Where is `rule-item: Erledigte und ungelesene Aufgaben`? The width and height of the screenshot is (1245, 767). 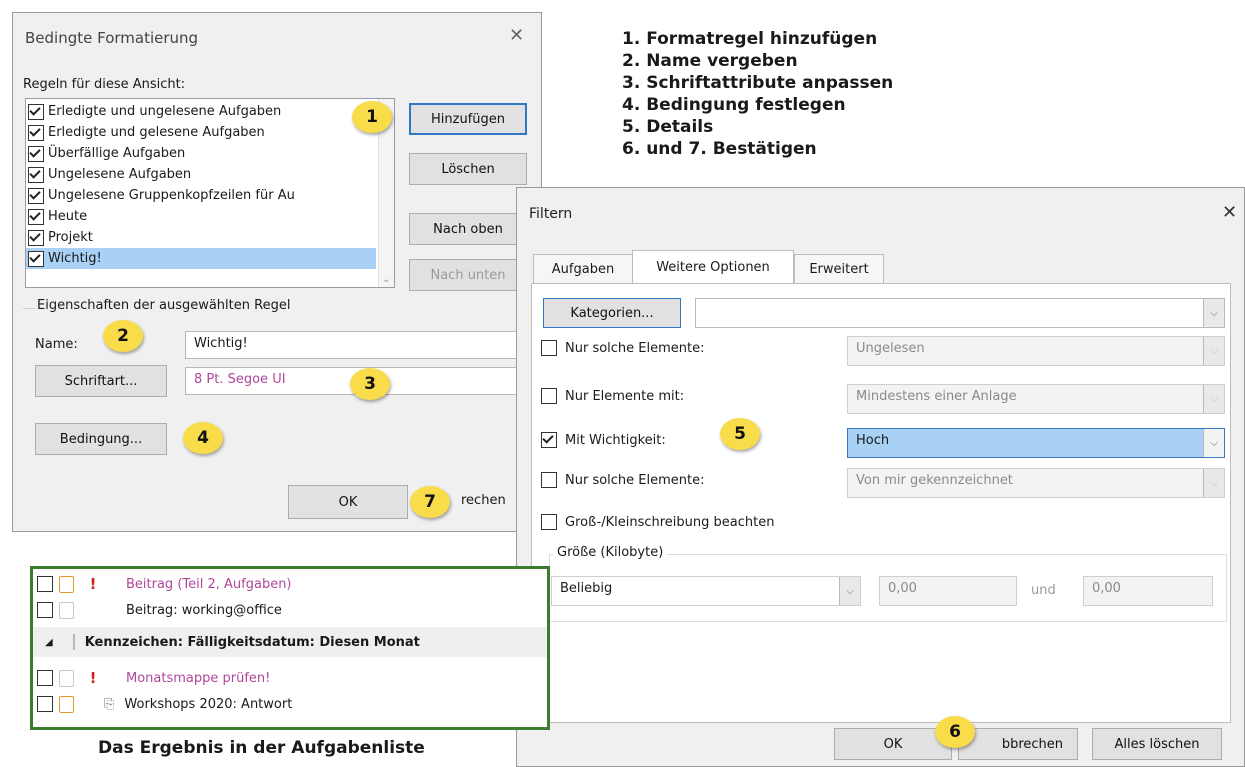 rule-item: Erledigte und ungelesene Aufgaben is located at coordinates (210, 111).